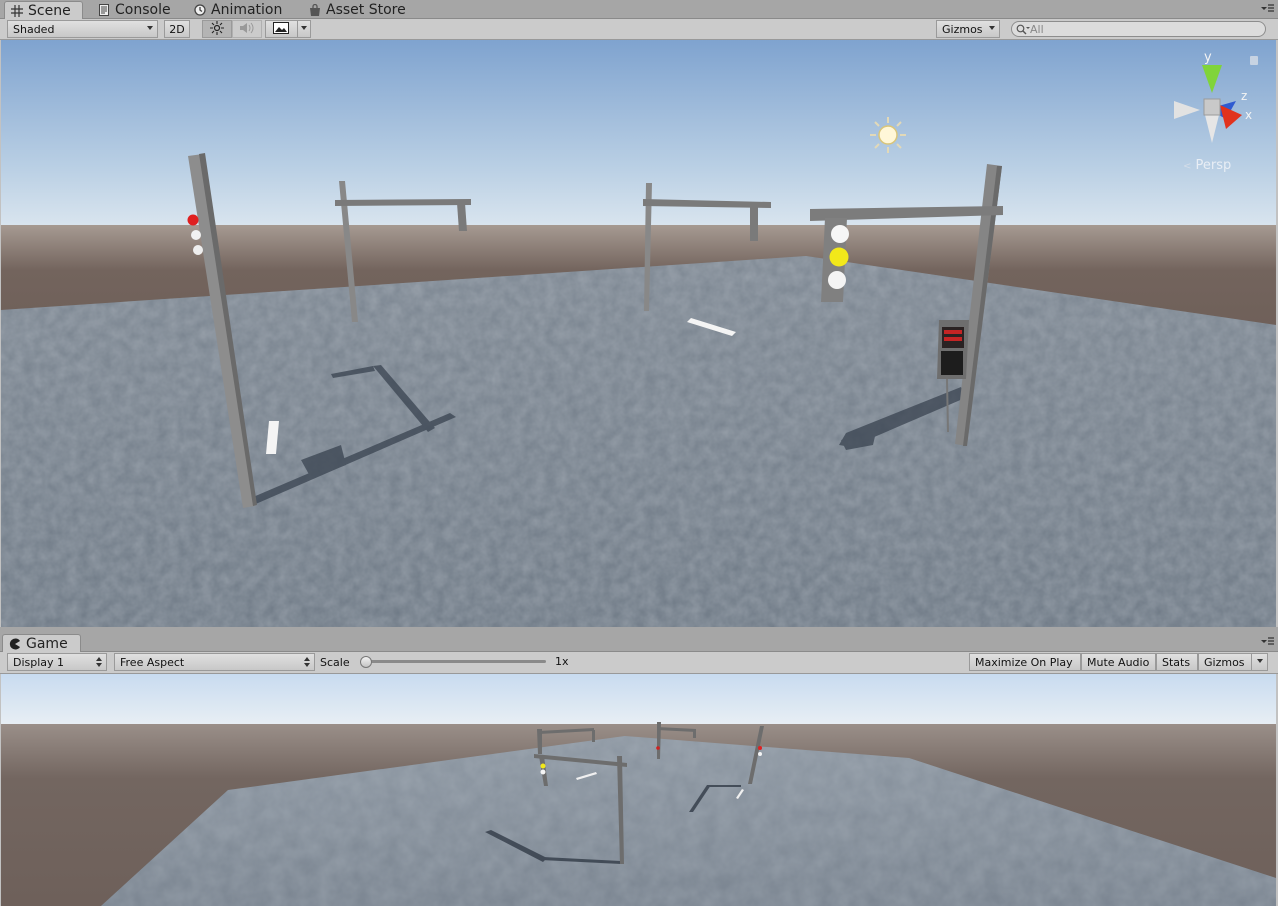 This screenshot has width=1278, height=906. I want to click on tab-animation: Animation, so click(238, 10).